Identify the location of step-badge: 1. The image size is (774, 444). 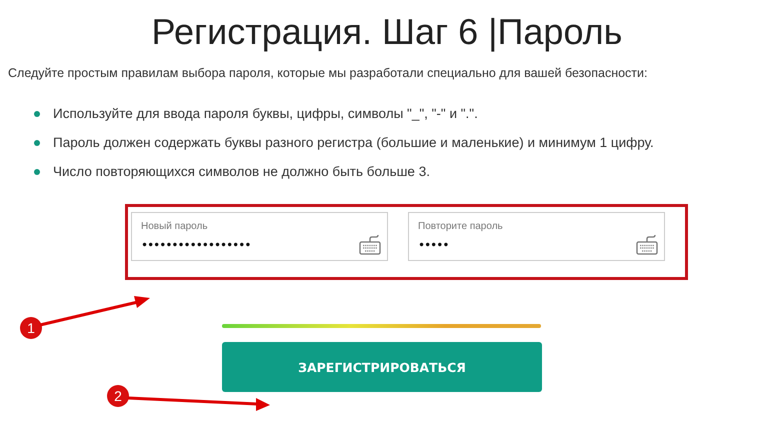
(31, 328).